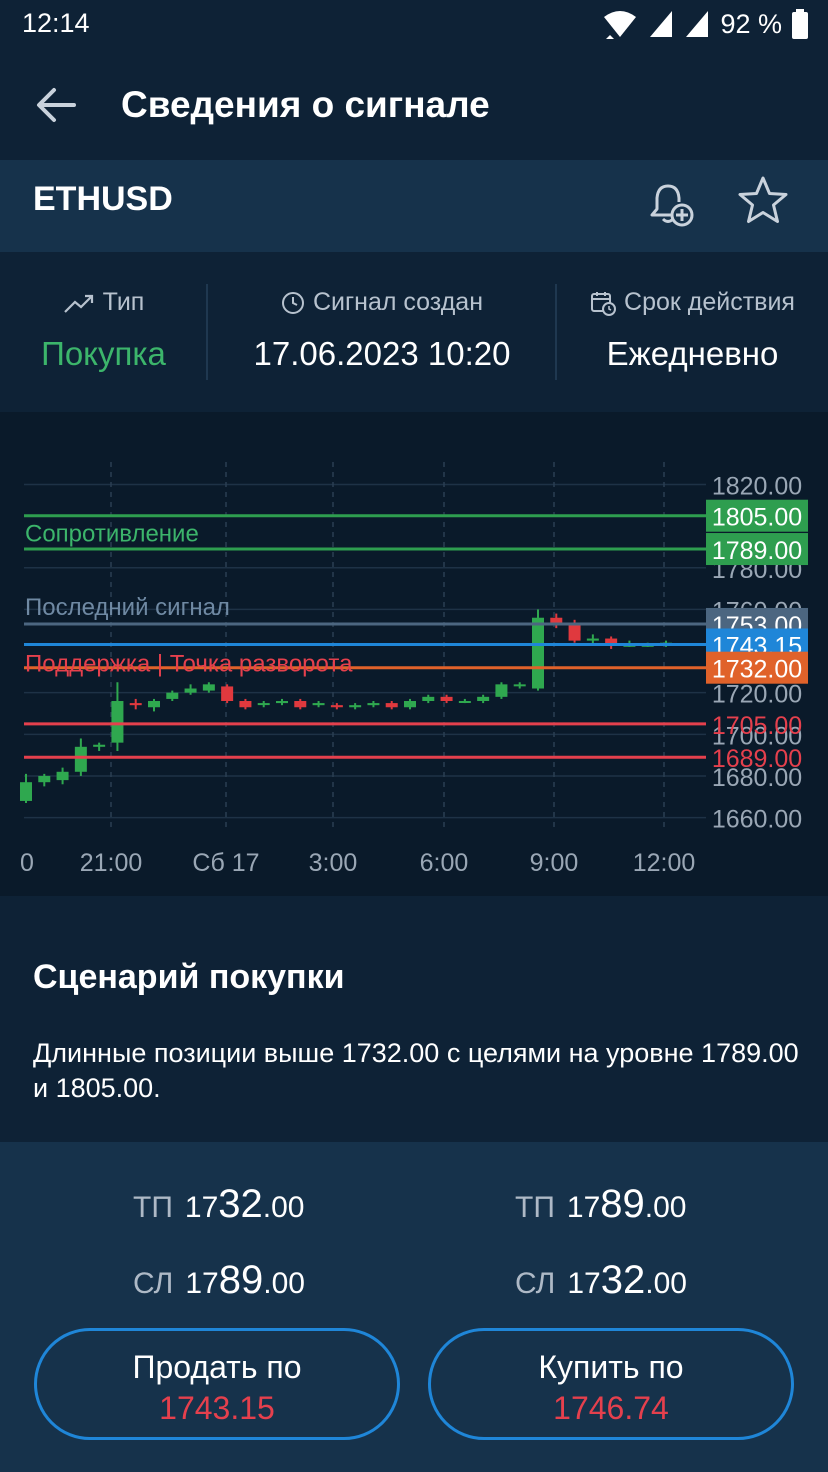 This screenshot has width=828, height=1472. I want to click on right-stop-loss: СЛ 1732.00, so click(601, 1280).